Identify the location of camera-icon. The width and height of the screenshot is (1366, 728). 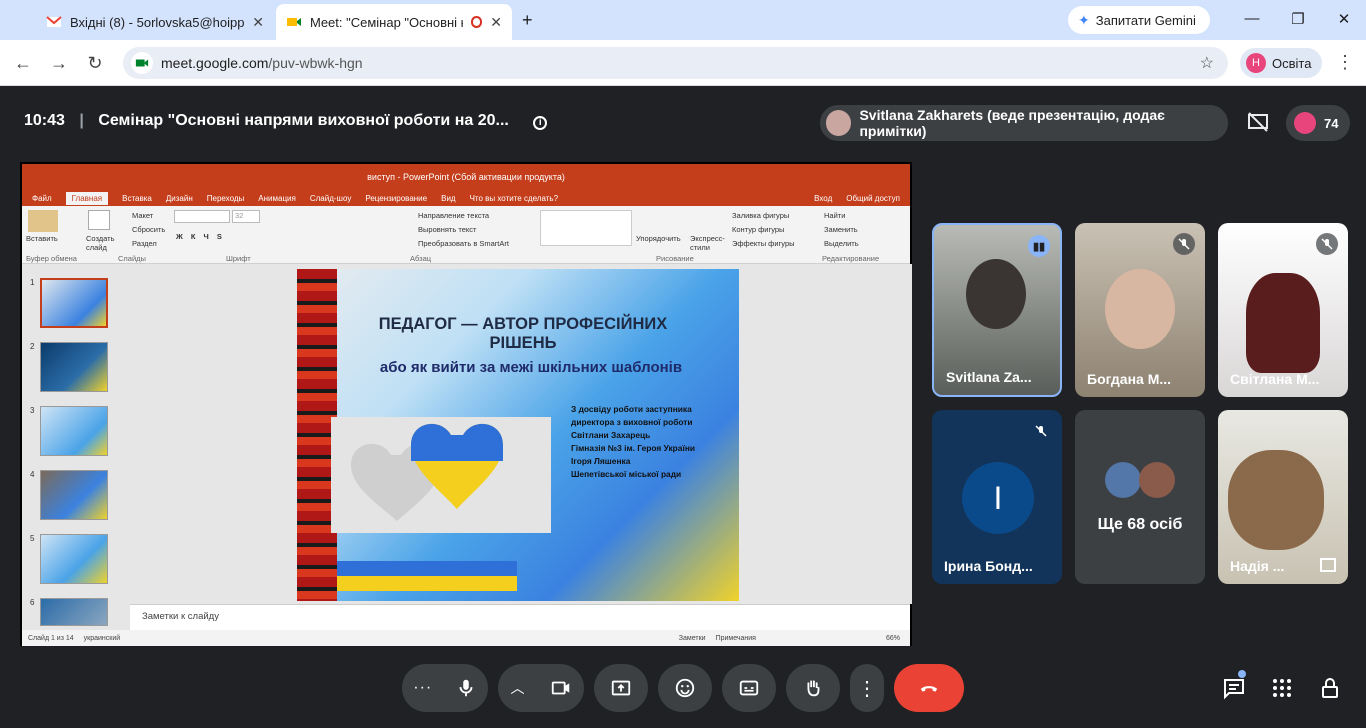
(561, 688).